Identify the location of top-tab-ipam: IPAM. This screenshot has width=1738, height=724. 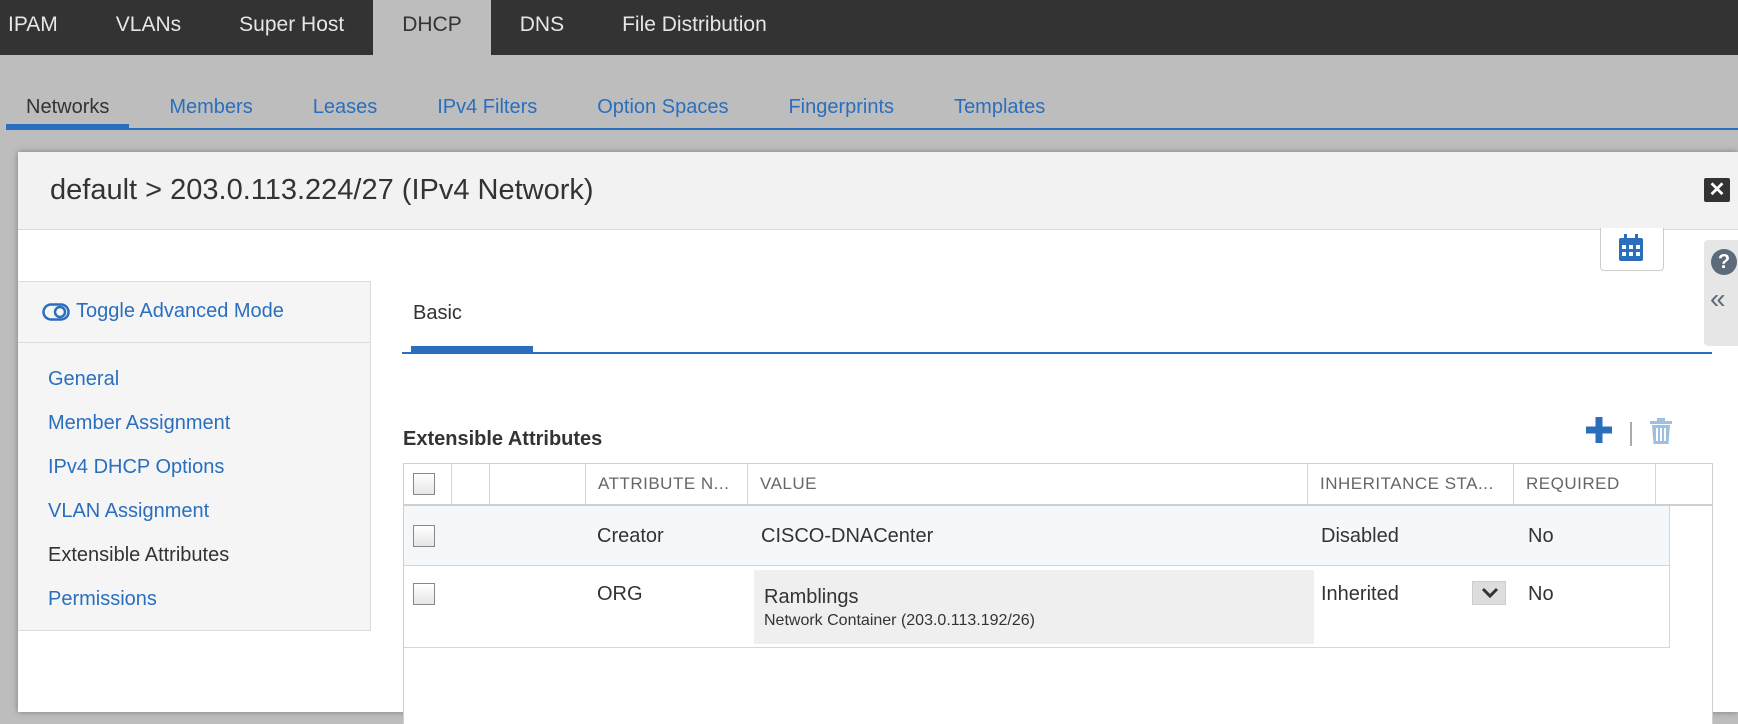
(43, 27).